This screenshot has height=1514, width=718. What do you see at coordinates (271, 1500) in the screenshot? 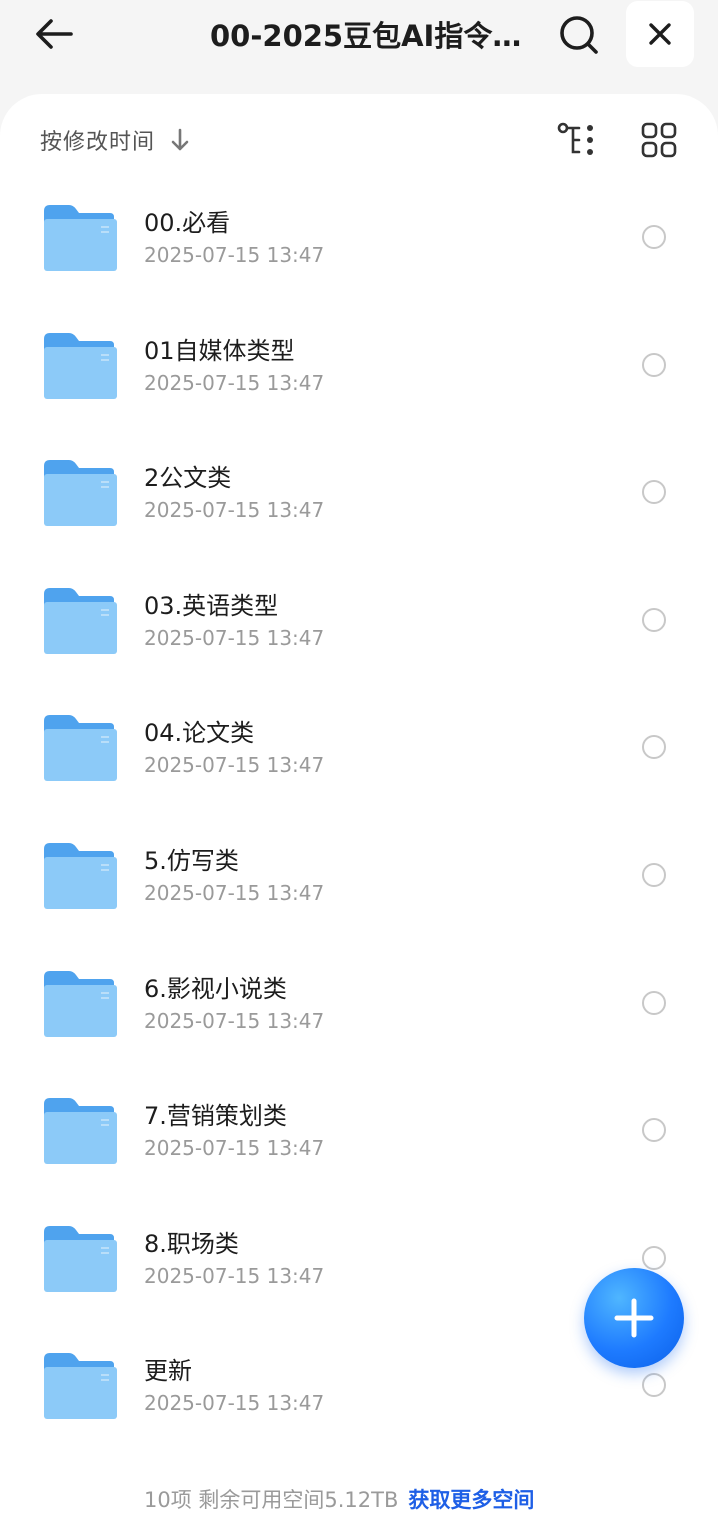
I see `storage-summary: 10项 剩余可用空间5.12TB` at bounding box center [271, 1500].